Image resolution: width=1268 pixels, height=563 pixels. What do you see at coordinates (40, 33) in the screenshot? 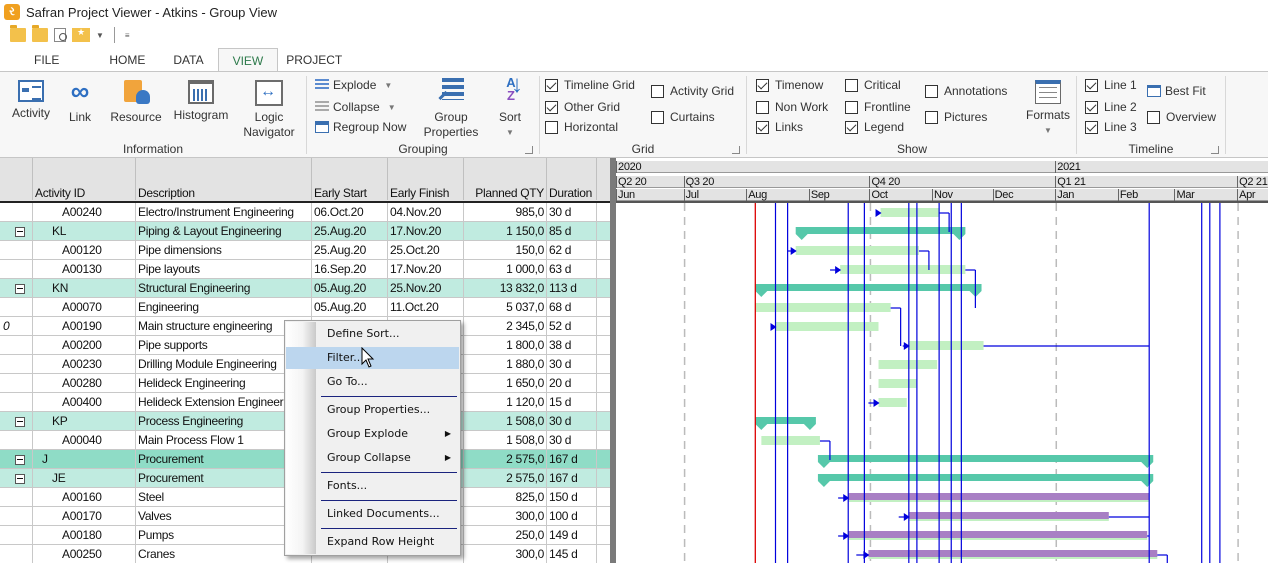
I see `reopen-folder-icon` at bounding box center [40, 33].